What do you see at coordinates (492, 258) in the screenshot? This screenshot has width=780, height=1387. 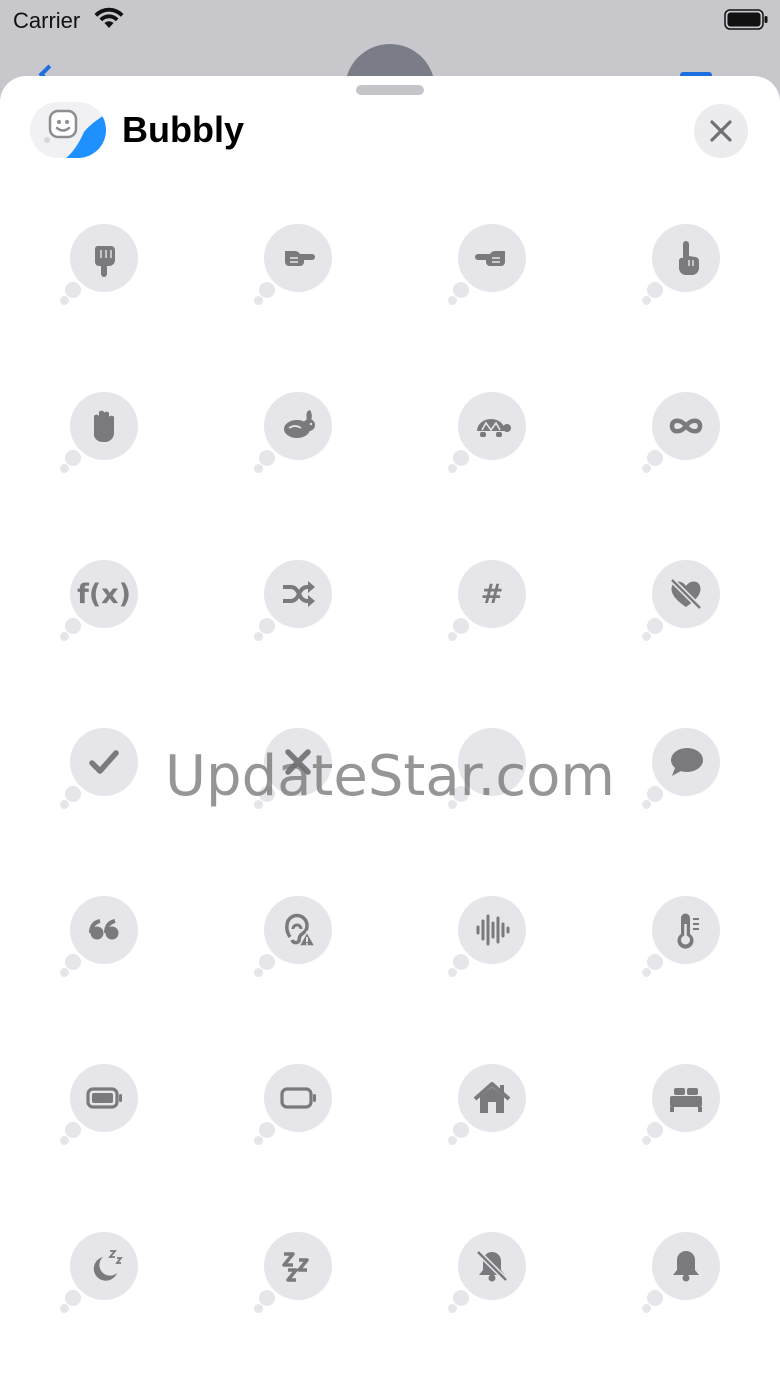 I see `hand-point-left-icon` at bounding box center [492, 258].